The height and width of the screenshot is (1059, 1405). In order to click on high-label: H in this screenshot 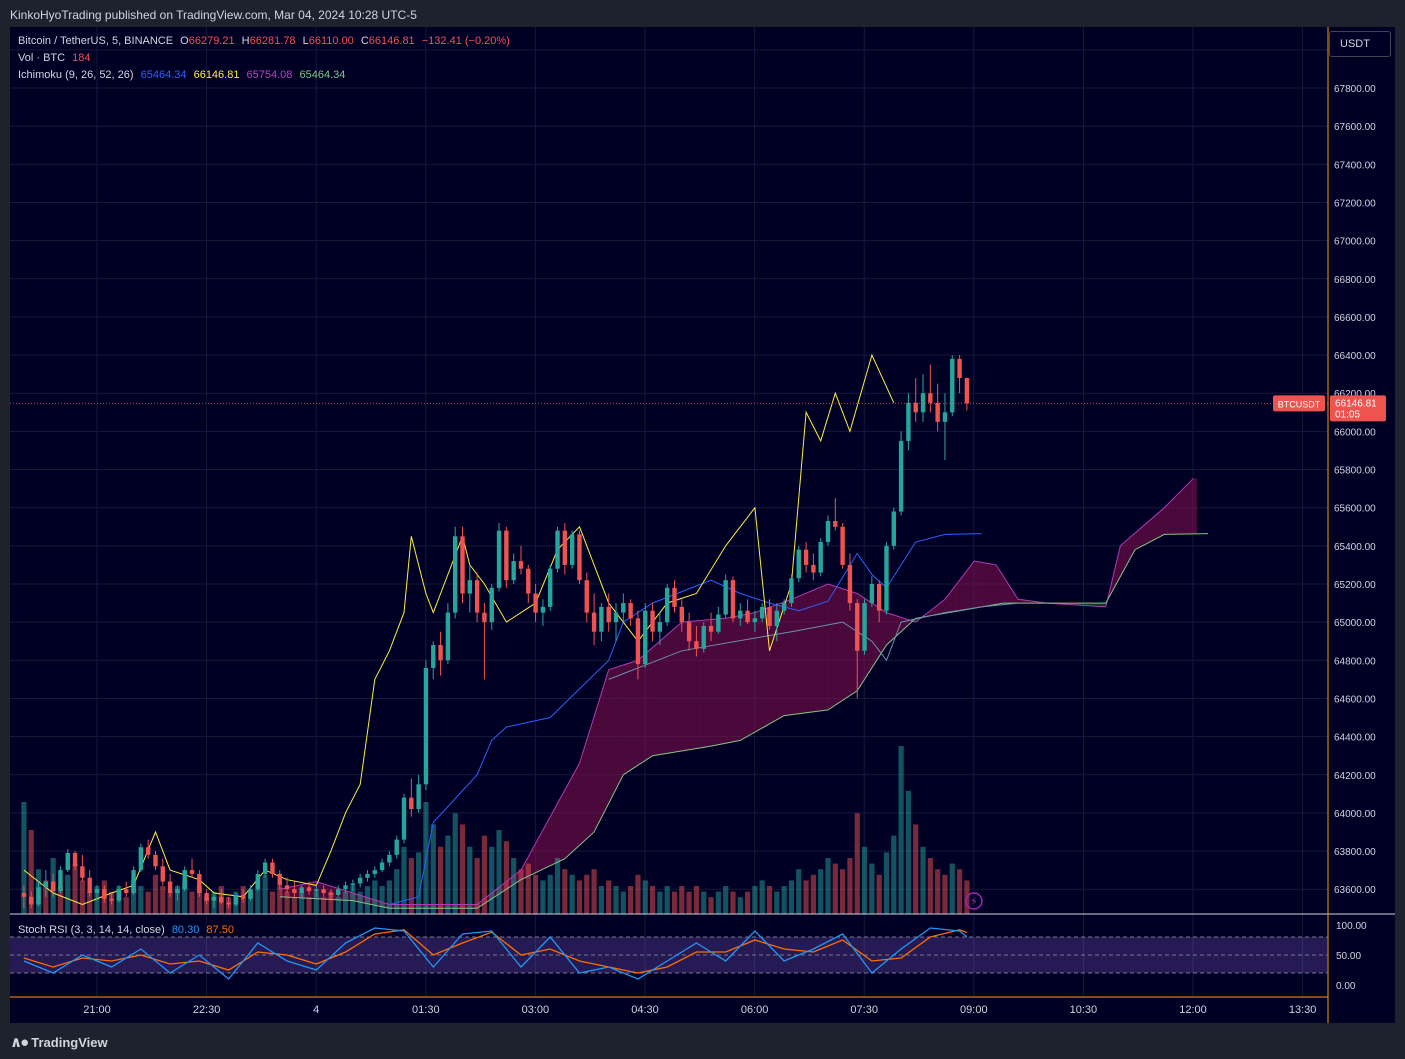, I will do `click(245, 41)`.